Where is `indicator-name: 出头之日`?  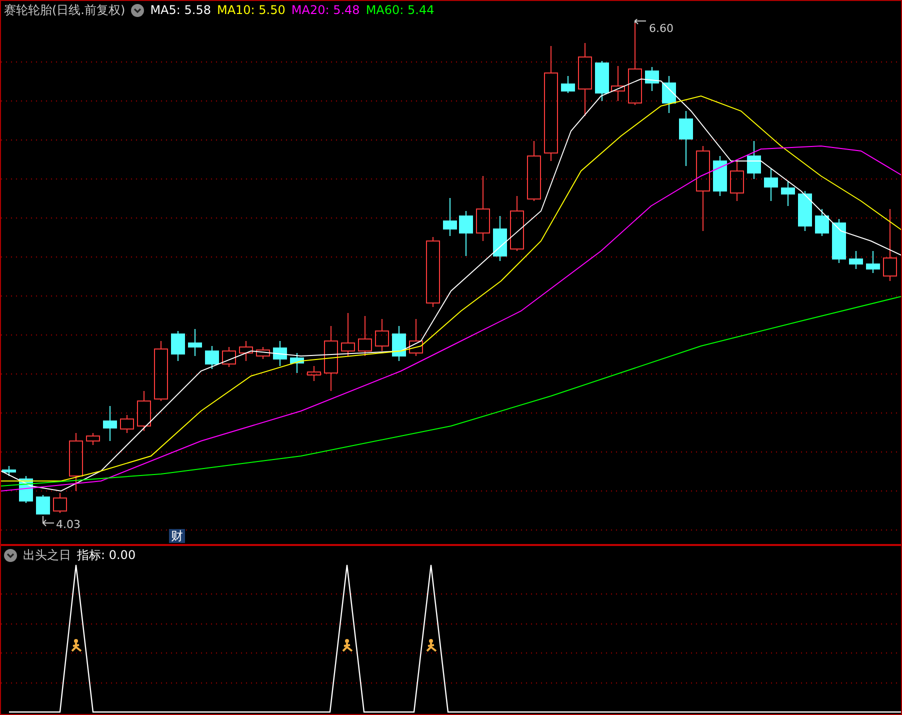 indicator-name: 出头之日 is located at coordinates (47, 555).